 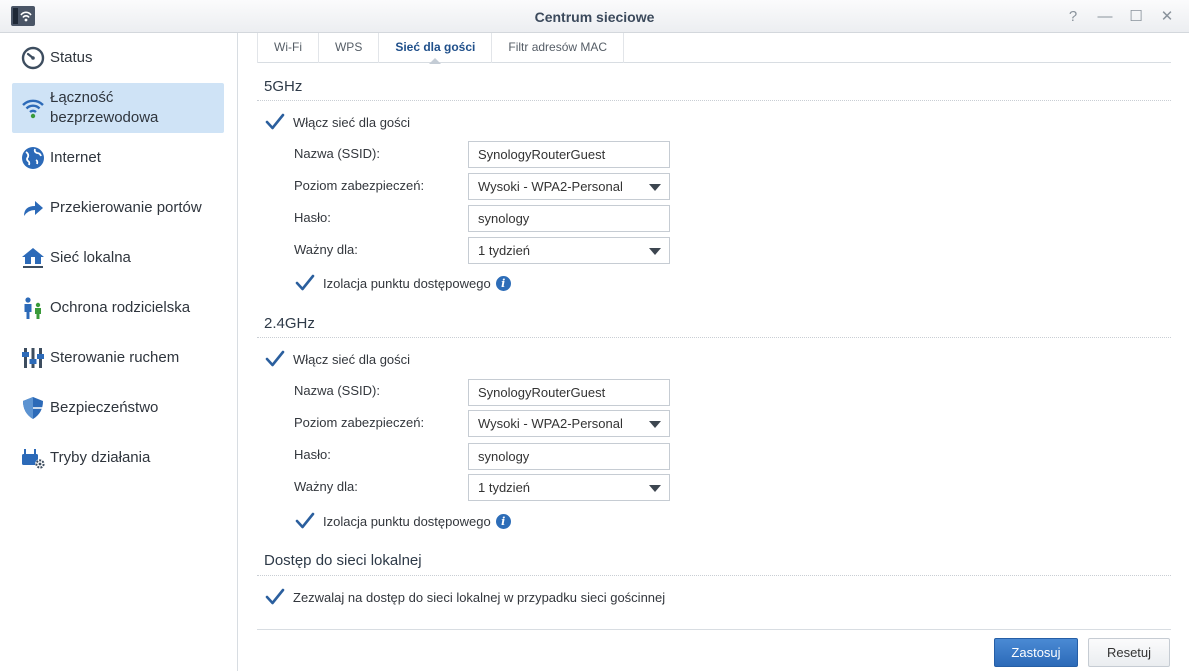 I want to click on security-select-5ghz: Wysoki - WPA2-Personal, so click(x=569, y=186).